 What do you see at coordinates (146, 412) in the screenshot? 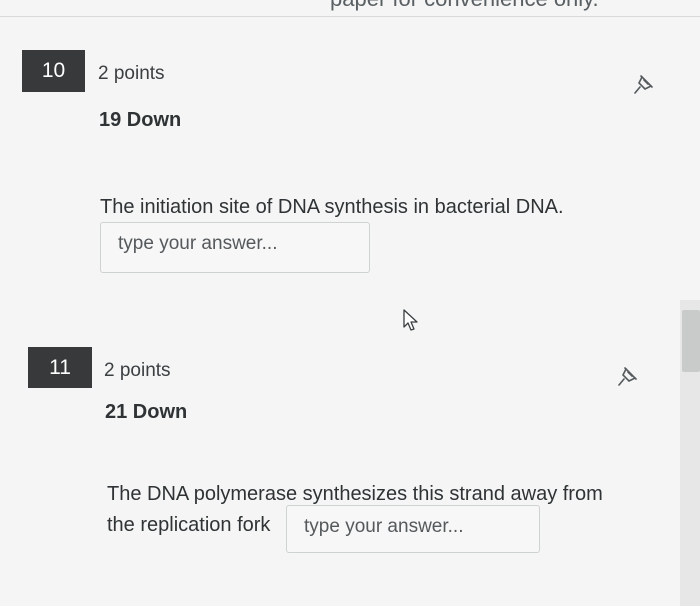
I see `clue-label: 21 Down` at bounding box center [146, 412].